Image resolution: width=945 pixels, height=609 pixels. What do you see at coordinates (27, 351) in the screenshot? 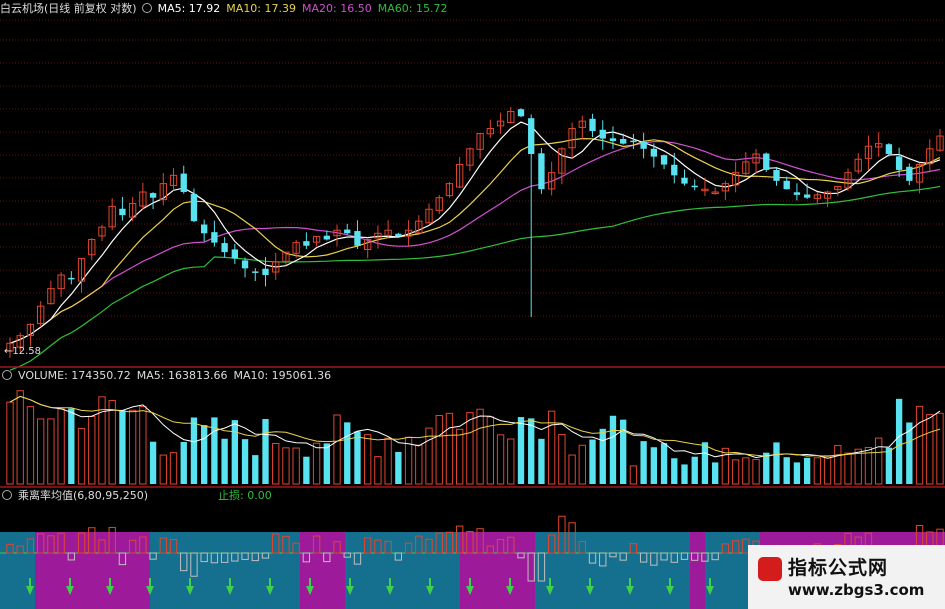
I see `low-price-value: 12.58` at bounding box center [27, 351].